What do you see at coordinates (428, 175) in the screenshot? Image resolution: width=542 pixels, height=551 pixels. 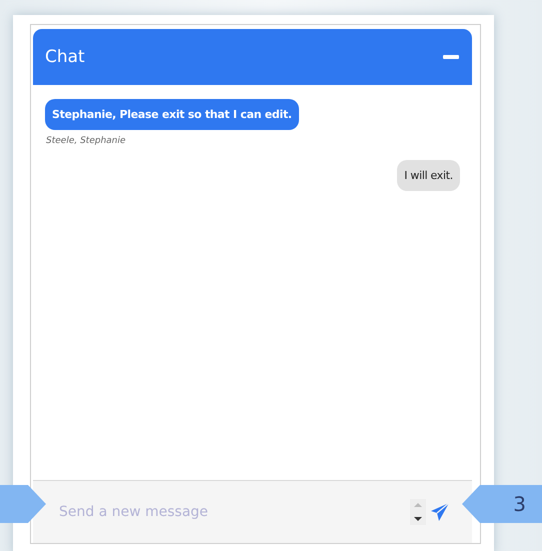 I see `outgoing-message: I will exit.` at bounding box center [428, 175].